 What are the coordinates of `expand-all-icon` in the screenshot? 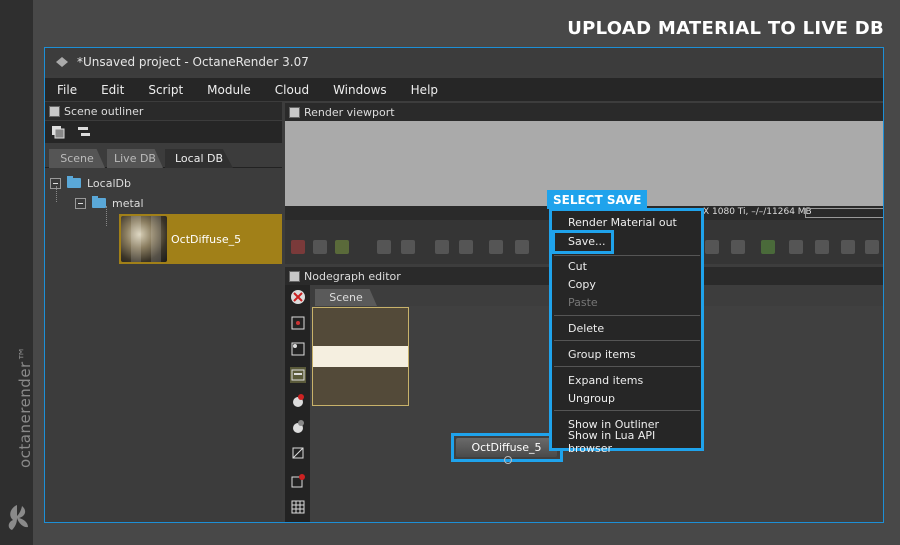 It's located at (58, 132).